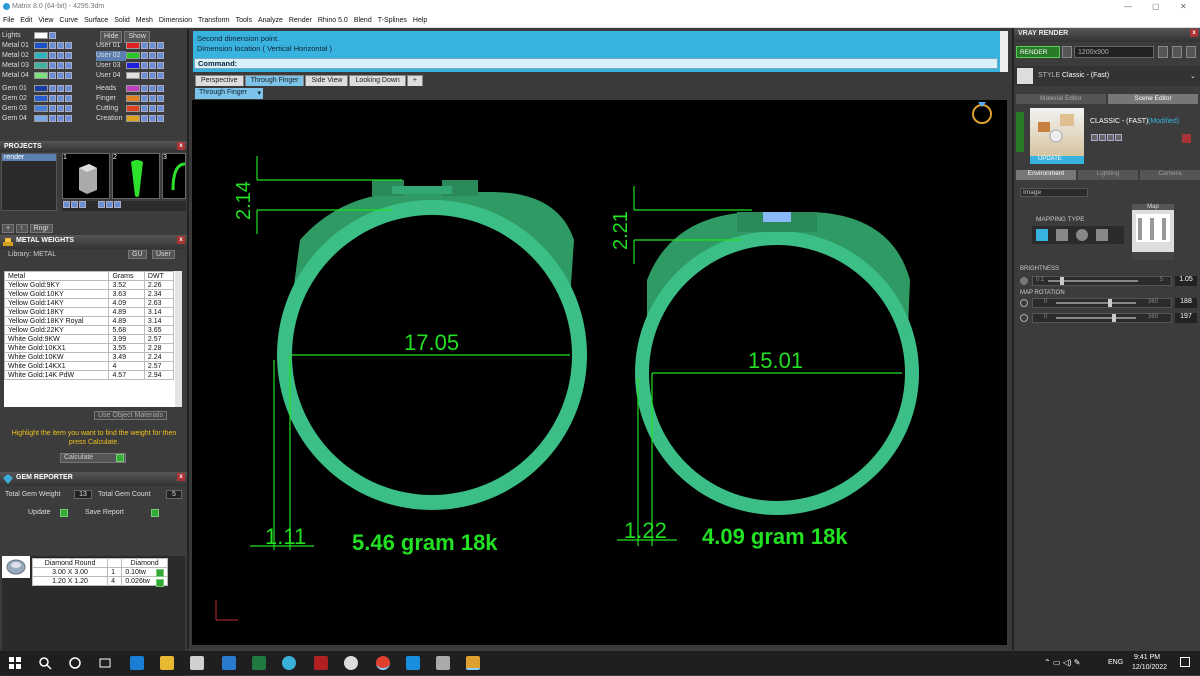 This screenshot has height=676, width=1200. I want to click on brightness-handle, so click(1062, 281).